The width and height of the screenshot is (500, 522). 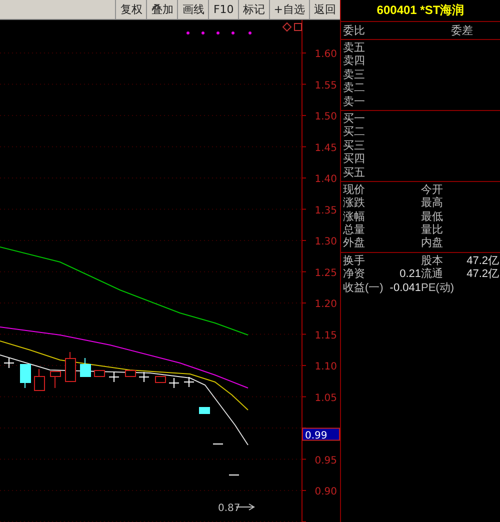 What do you see at coordinates (432, 230) in the screenshot?
I see `field-label: 量比` at bounding box center [432, 230].